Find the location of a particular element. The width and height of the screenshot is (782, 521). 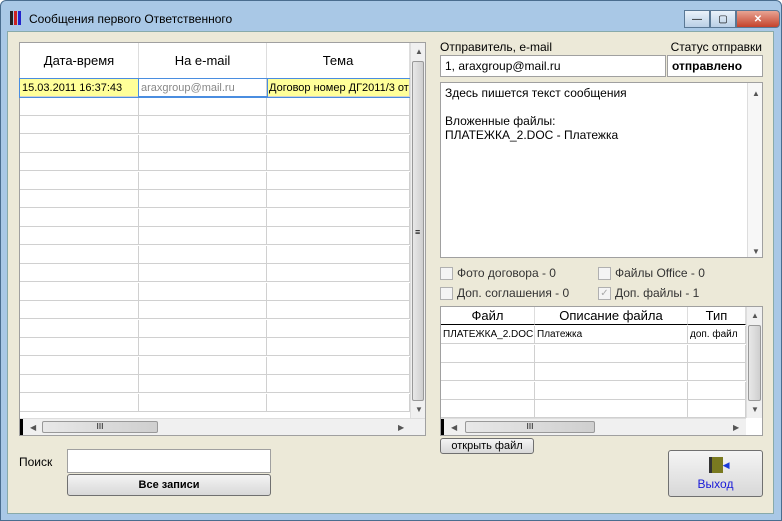

search-label: Поиск is located at coordinates (36, 462).